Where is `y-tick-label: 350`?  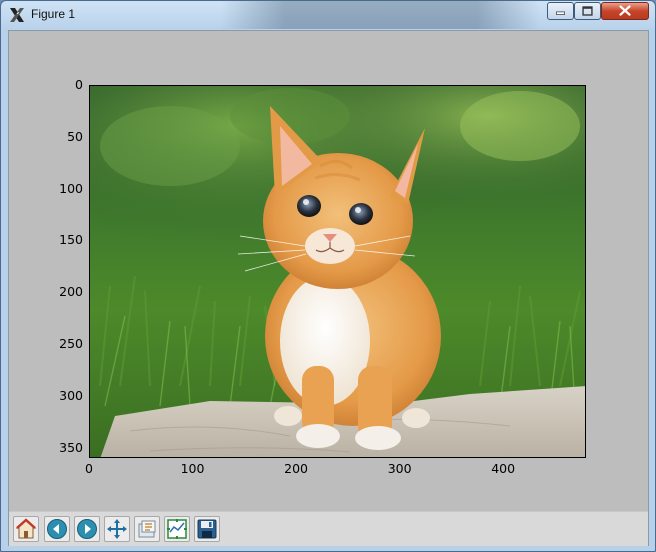
y-tick-label: 350 is located at coordinates (71, 447).